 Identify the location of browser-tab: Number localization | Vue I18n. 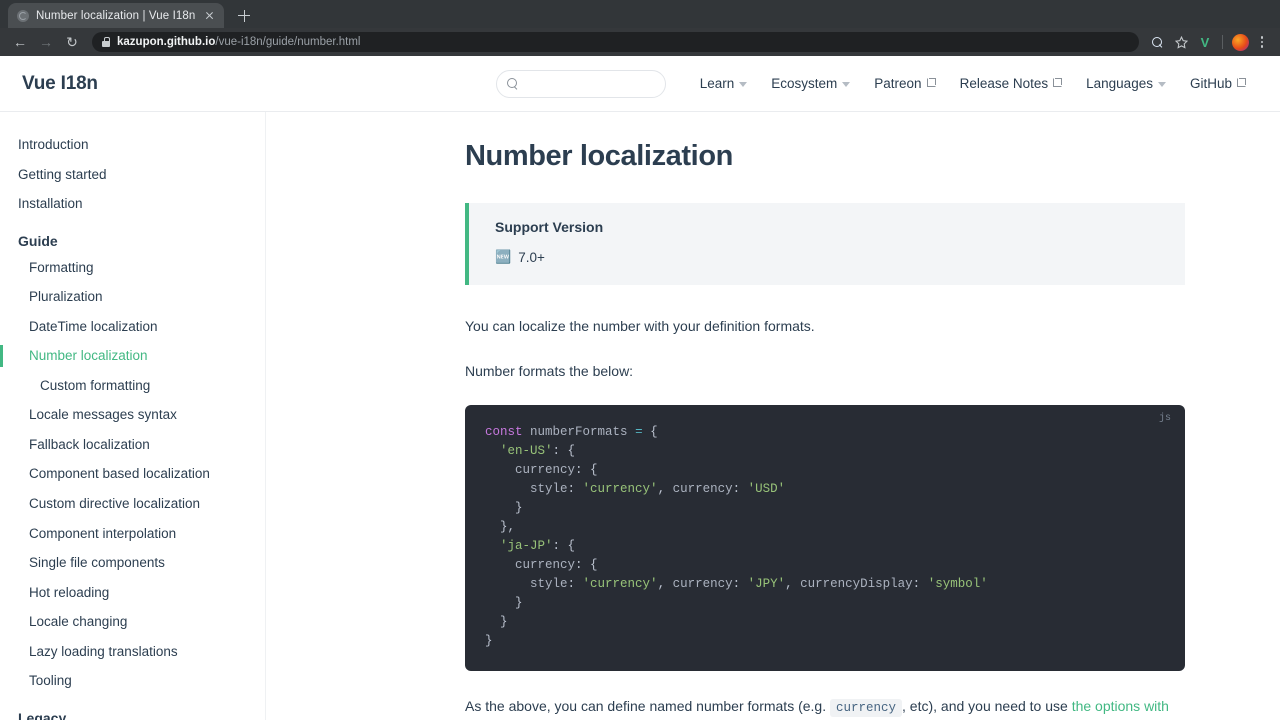
(116, 15).